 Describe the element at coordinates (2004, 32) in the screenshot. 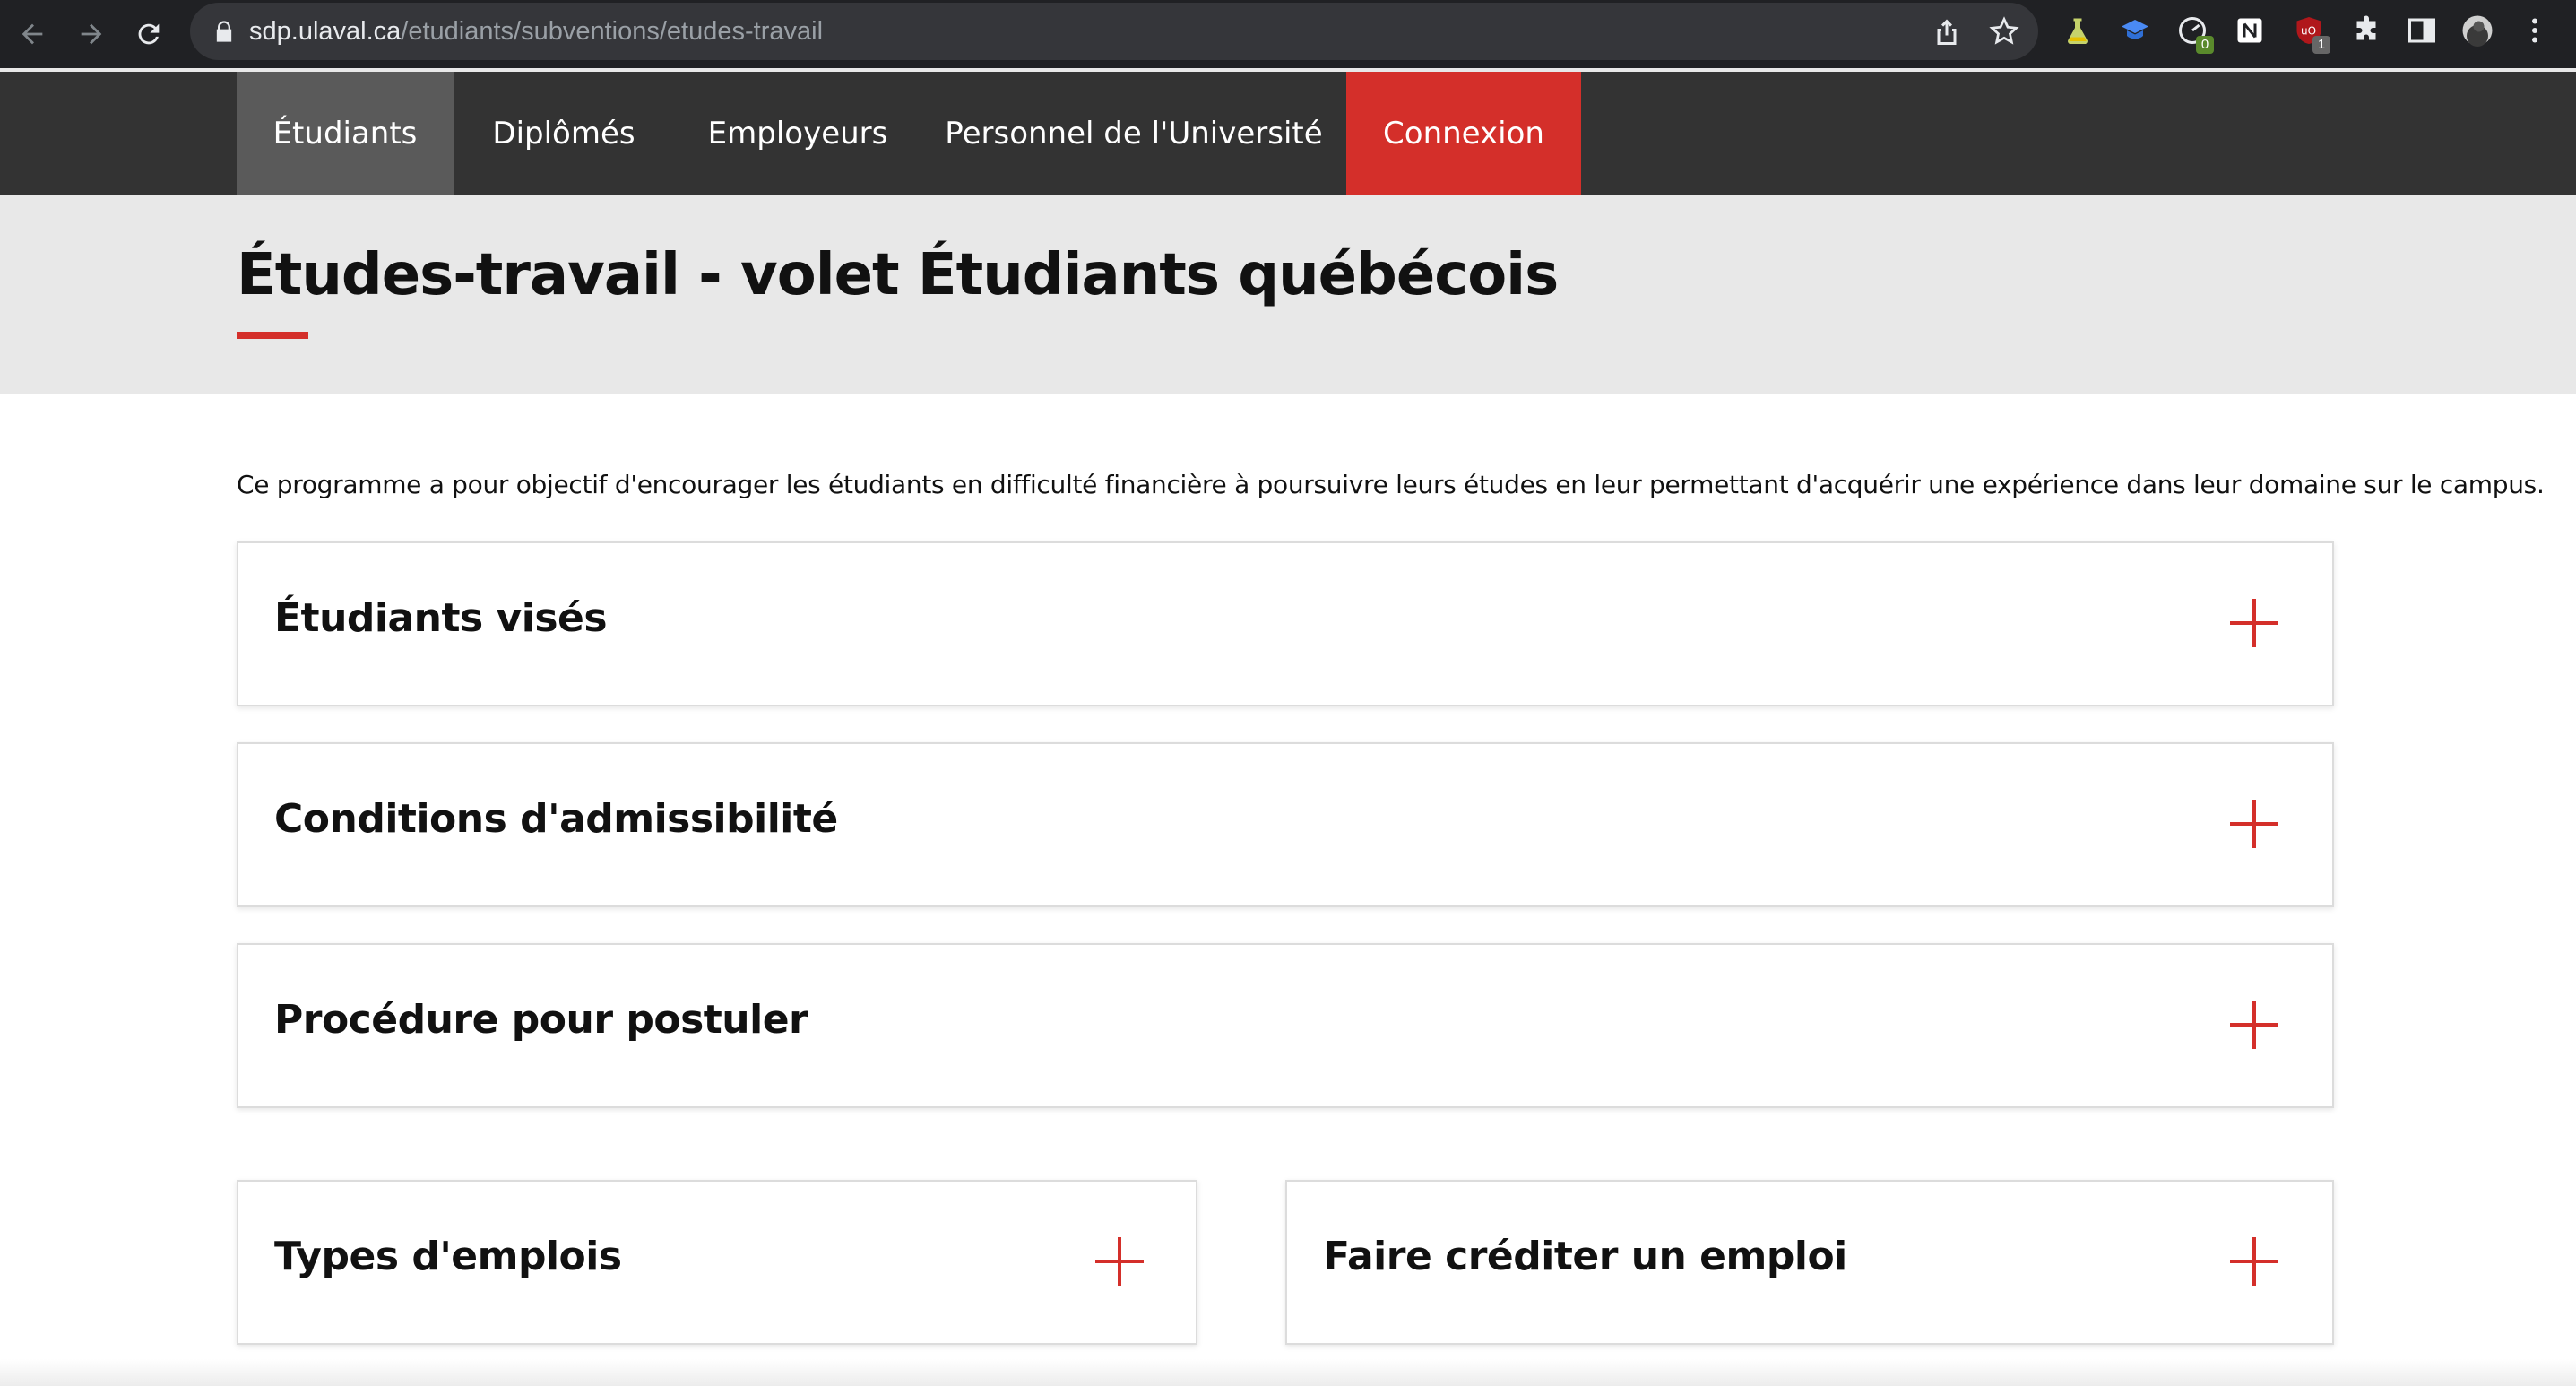

I see `bookmark-star-icon` at that location.